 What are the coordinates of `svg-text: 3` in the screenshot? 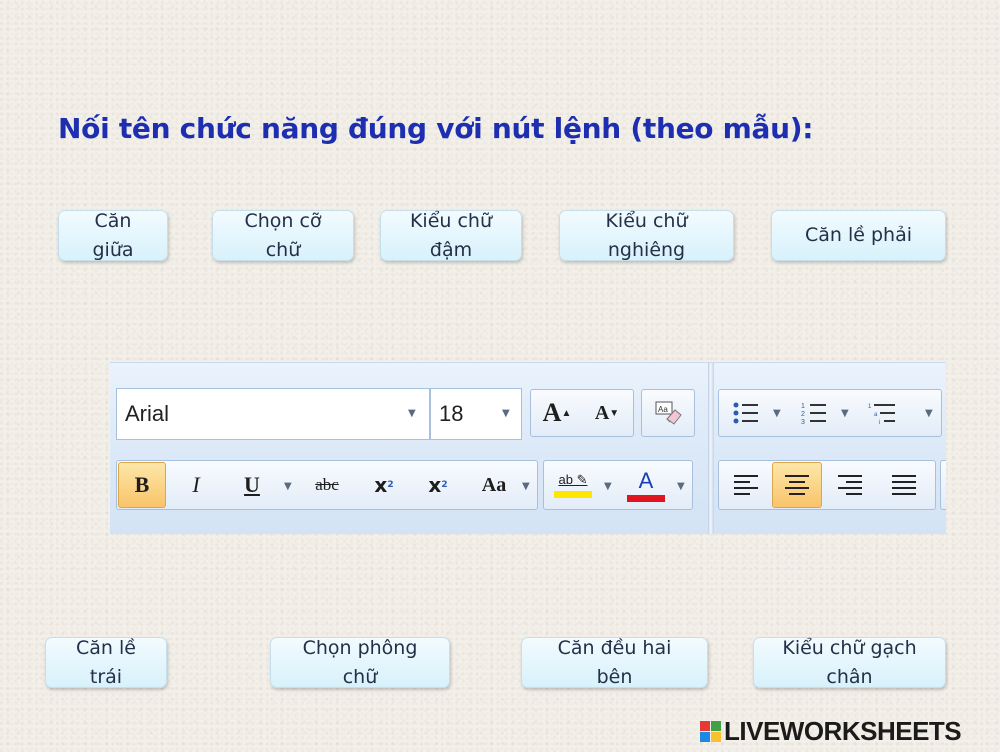 It's located at (803, 422).